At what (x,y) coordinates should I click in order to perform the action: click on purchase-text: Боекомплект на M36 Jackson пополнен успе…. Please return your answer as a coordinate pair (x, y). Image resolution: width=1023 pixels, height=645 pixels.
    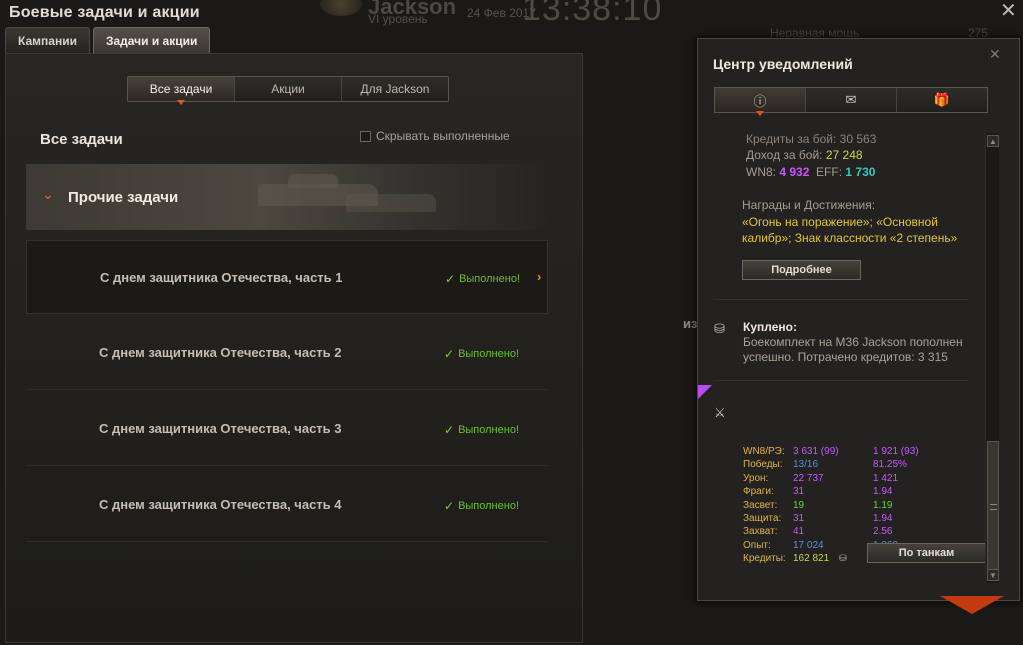
    Looking at the image, I should click on (853, 349).